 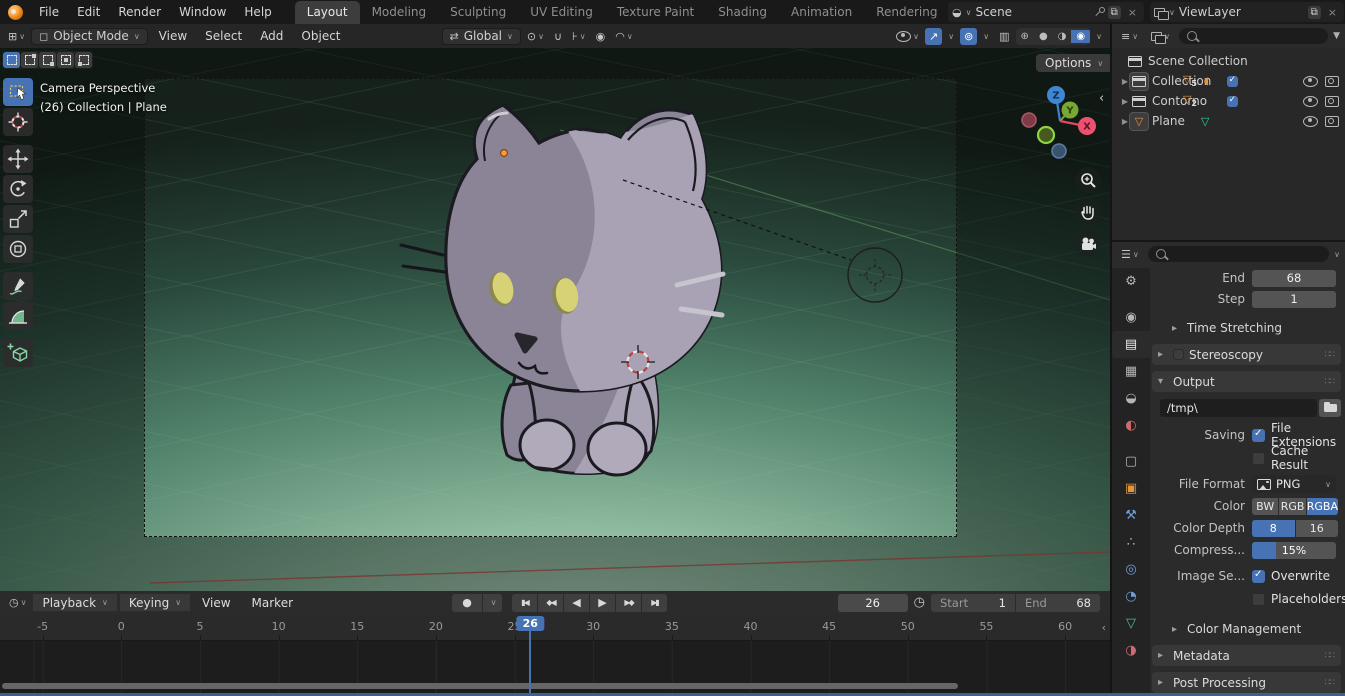 What do you see at coordinates (1032, 12) in the screenshot?
I see `scene-name: Scene` at bounding box center [1032, 12].